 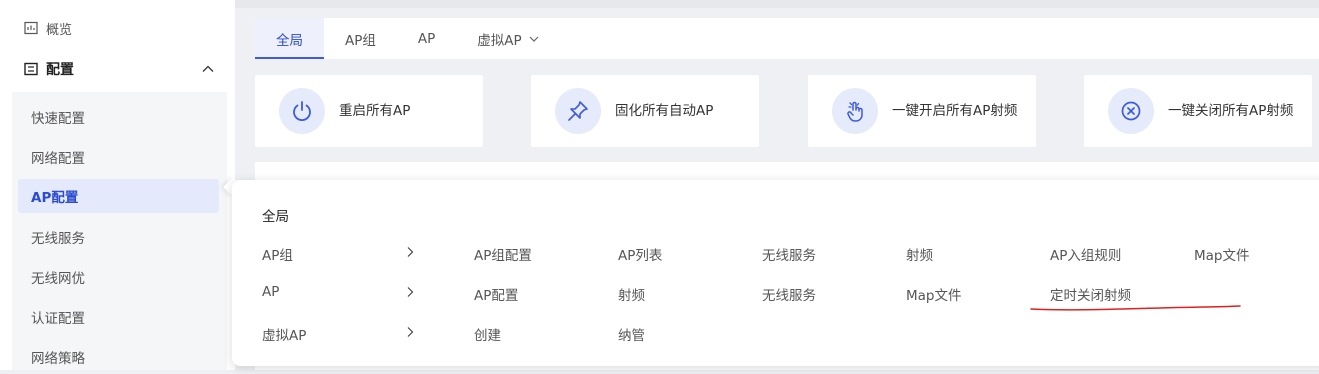 I want to click on solidify-auto-ap-card: 固化所有自动AP, so click(x=645, y=111).